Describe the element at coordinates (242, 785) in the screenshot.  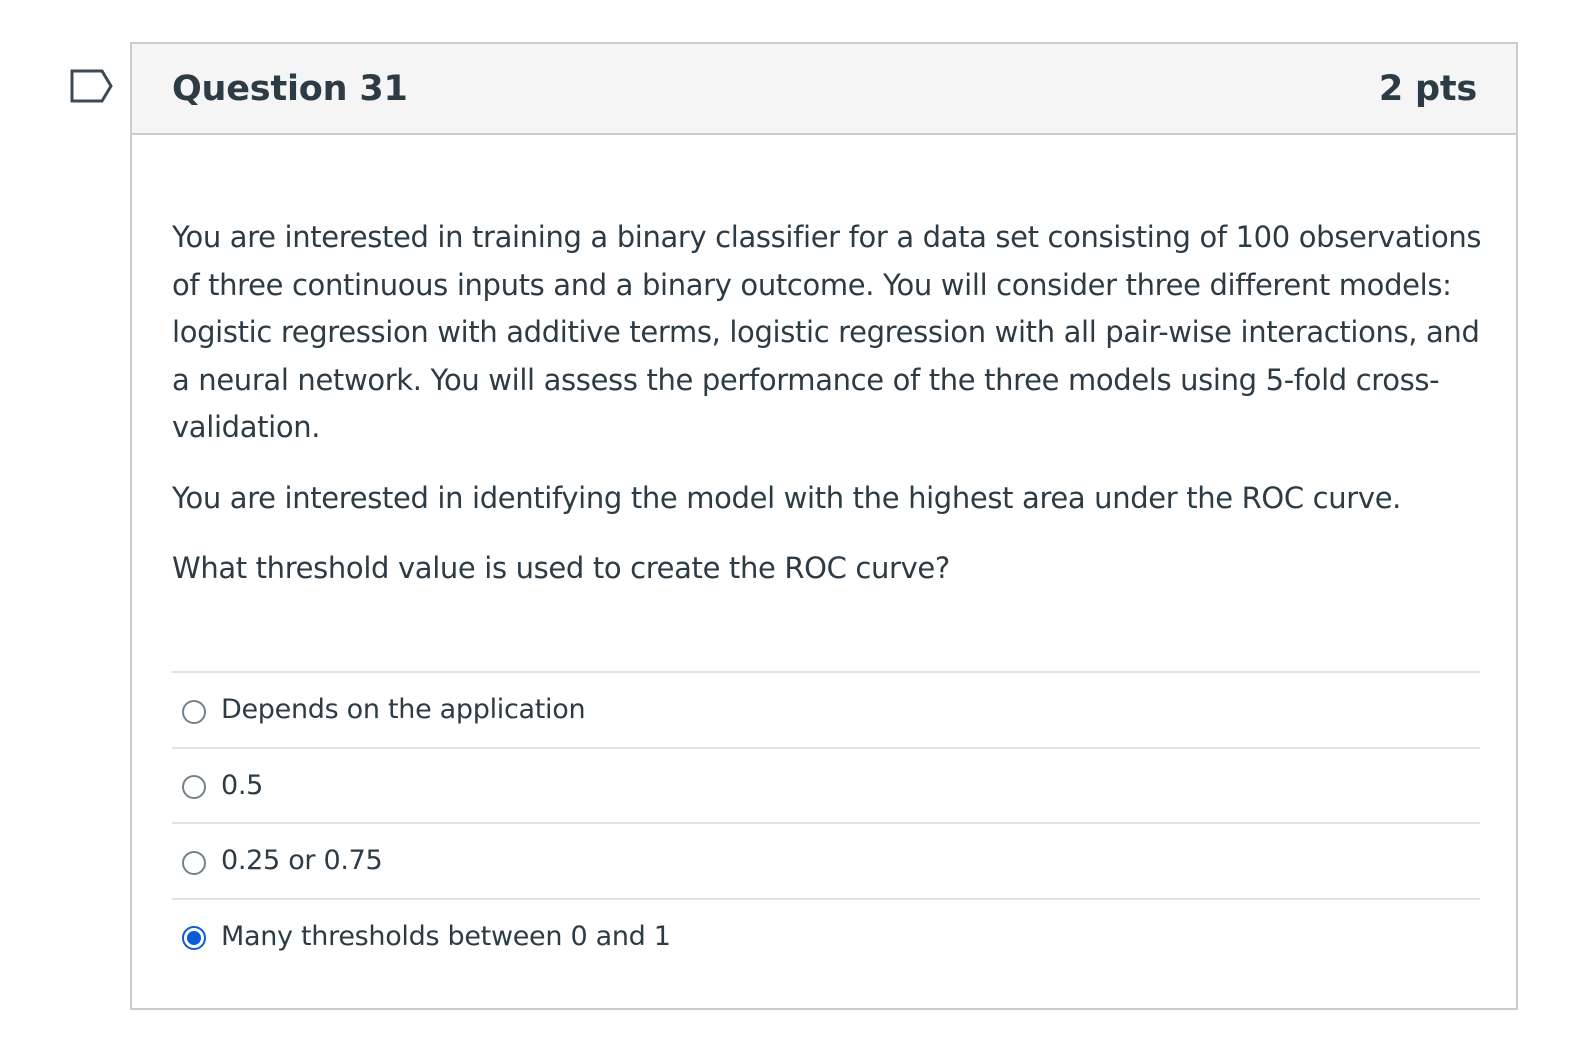
I see `answer-label: 0.5` at that location.